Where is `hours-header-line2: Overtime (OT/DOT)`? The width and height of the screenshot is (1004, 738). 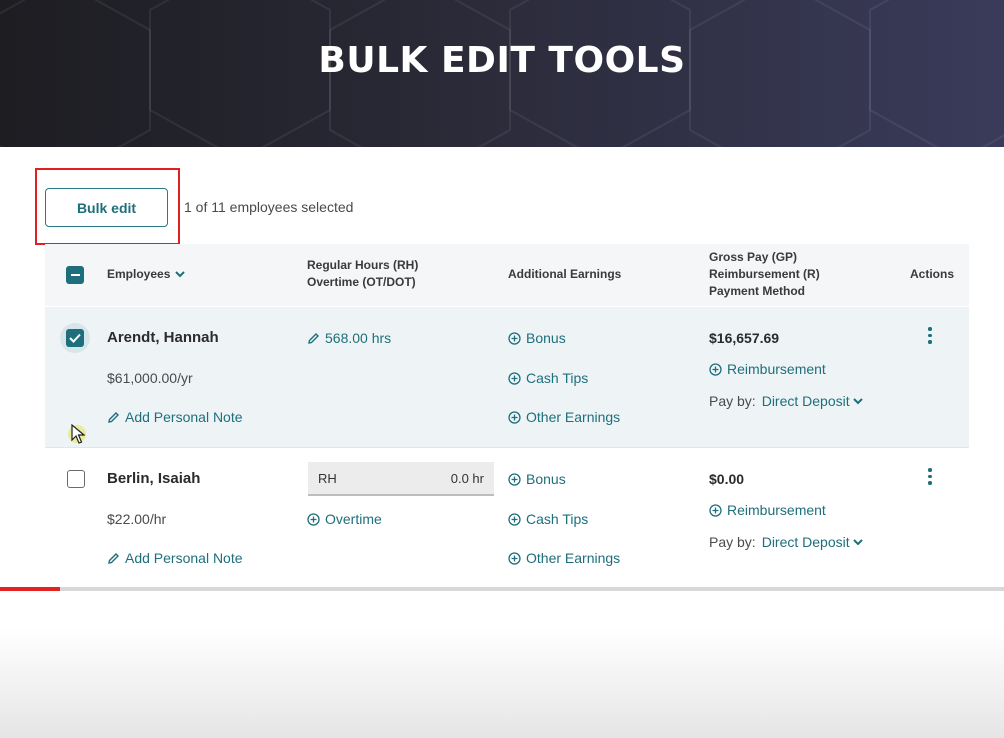 hours-header-line2: Overtime (OT/DOT) is located at coordinates (361, 282).